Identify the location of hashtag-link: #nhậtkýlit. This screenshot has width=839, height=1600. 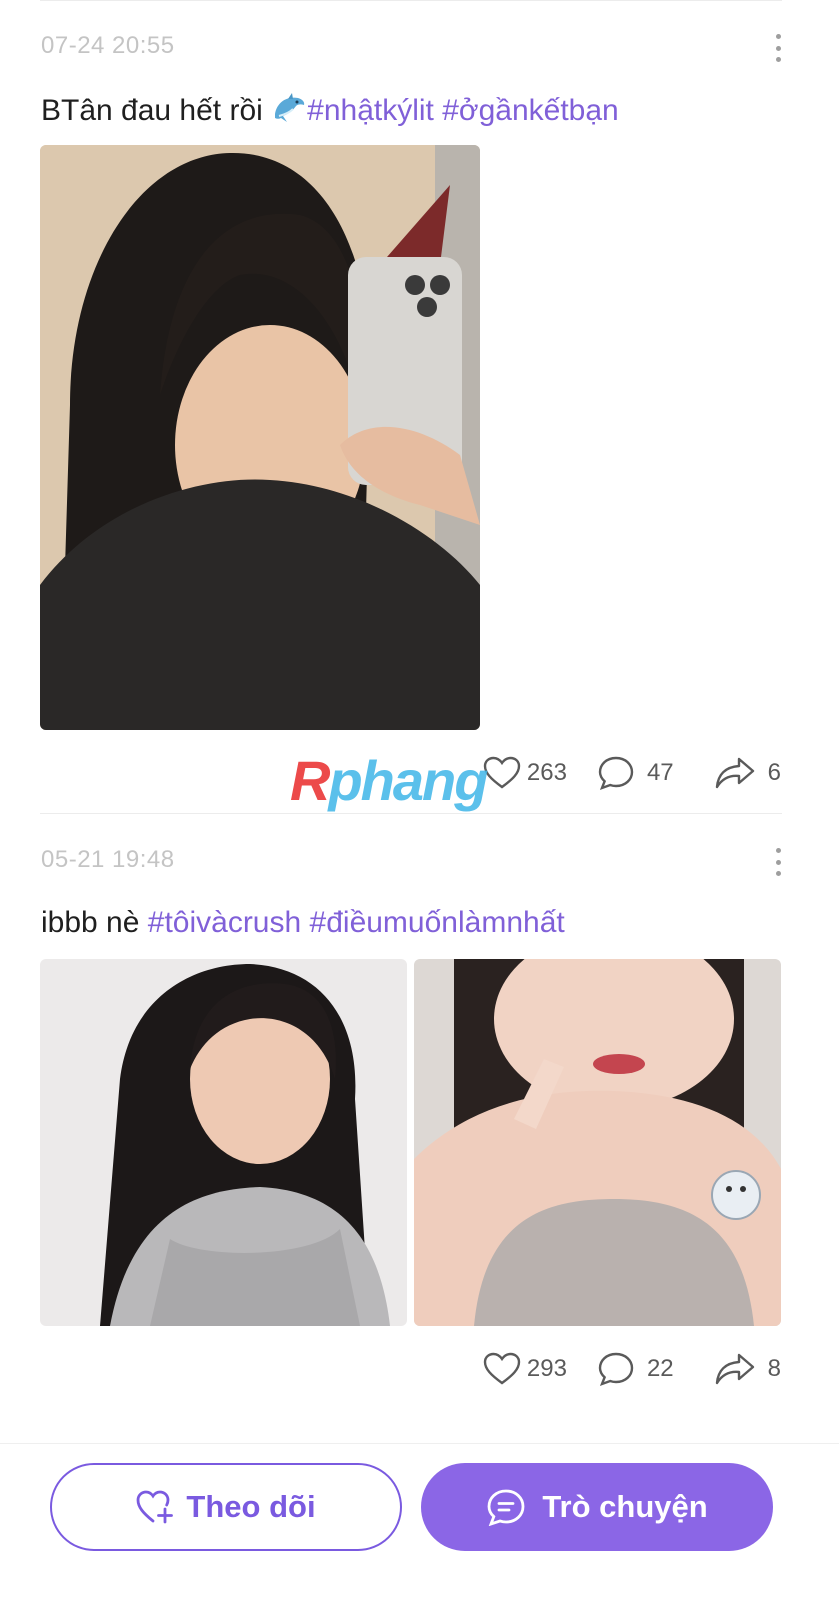
(370, 110).